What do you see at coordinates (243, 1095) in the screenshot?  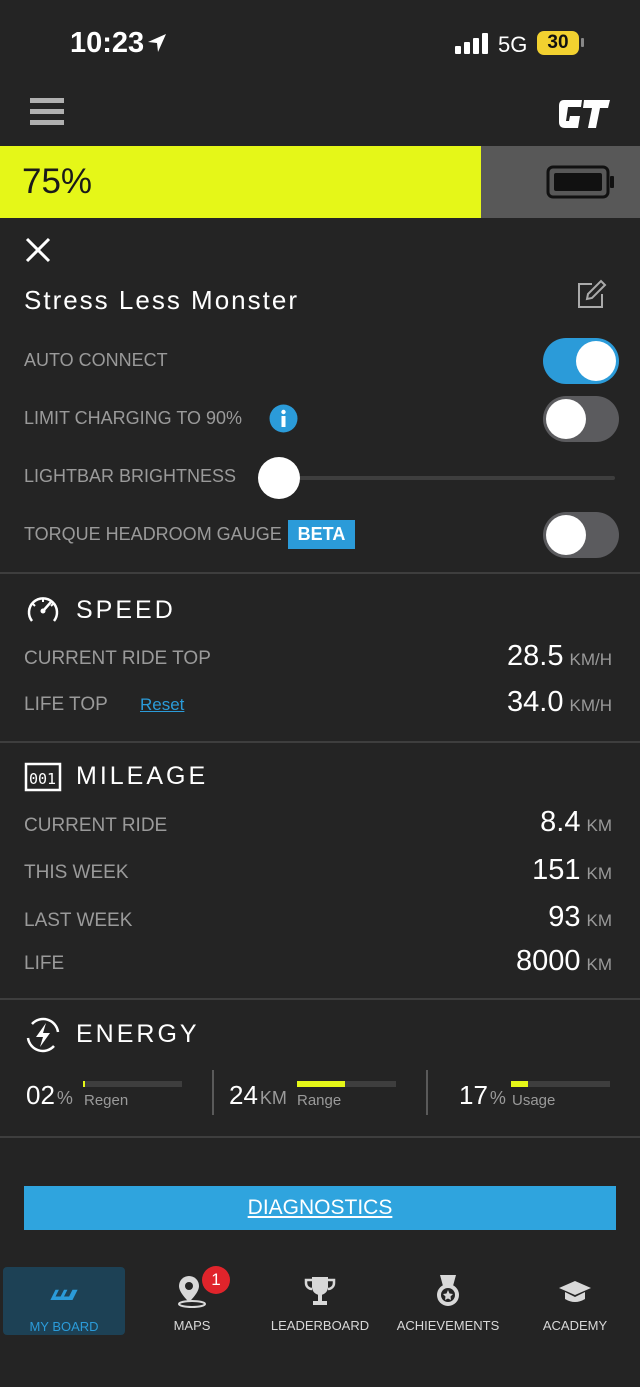 I see `range-number: 24` at bounding box center [243, 1095].